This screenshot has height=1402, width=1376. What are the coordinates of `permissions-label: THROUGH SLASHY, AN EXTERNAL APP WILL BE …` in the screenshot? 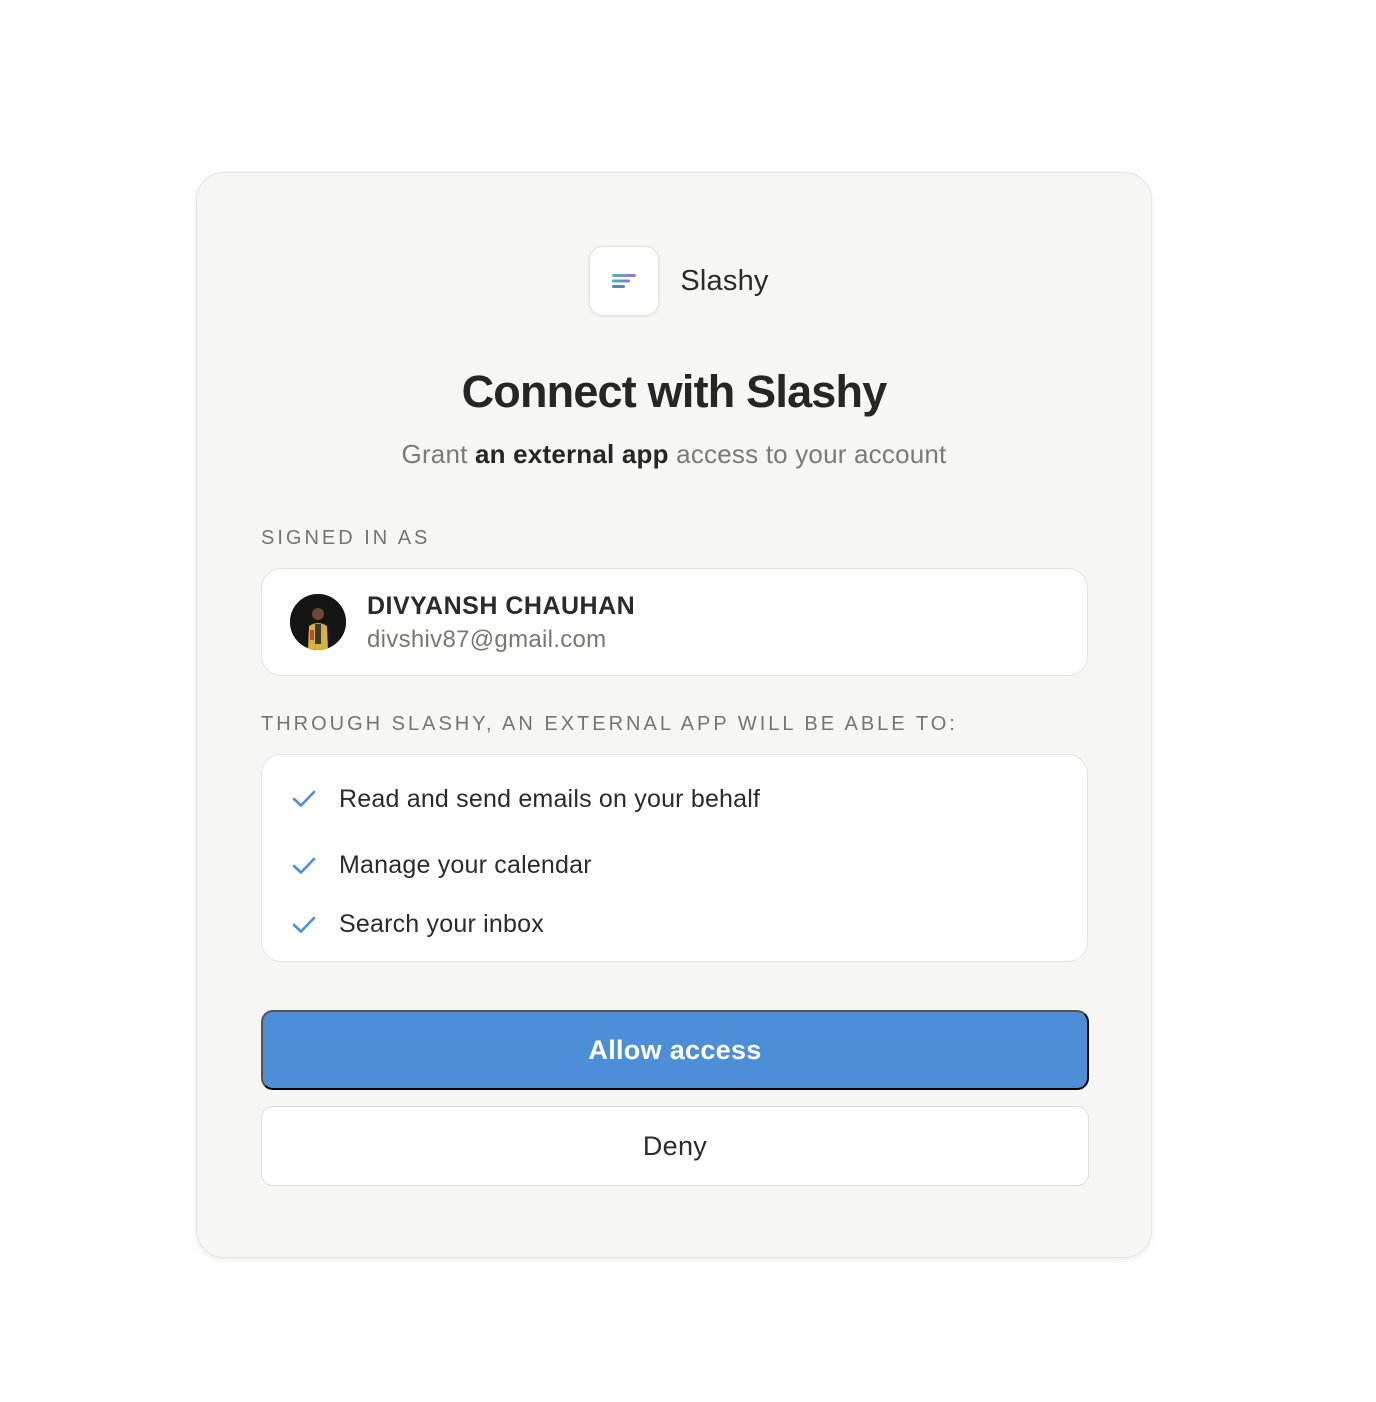 It's located at (609, 724).